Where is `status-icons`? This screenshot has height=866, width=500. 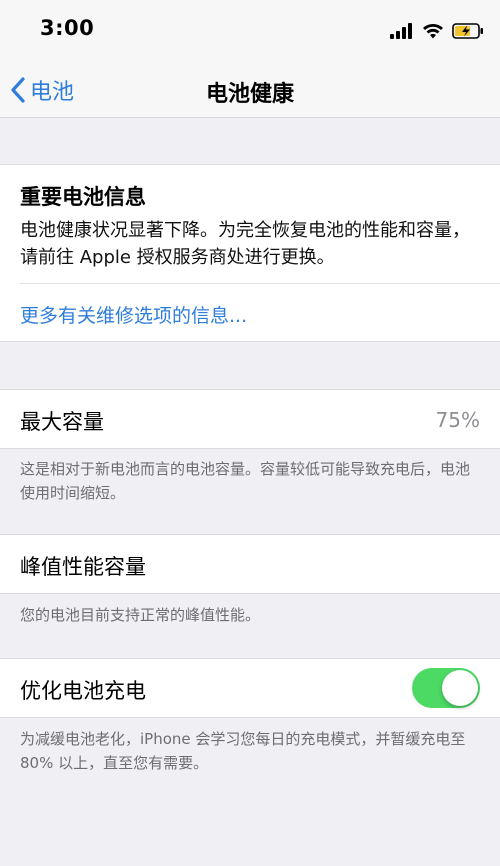
status-icons is located at coordinates (437, 31).